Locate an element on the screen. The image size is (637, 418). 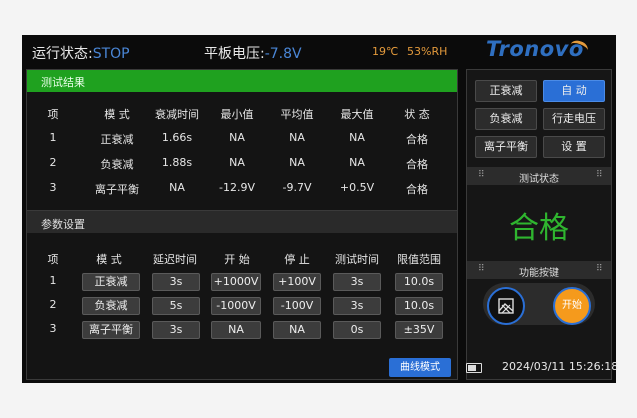
temperature: 19℃ is located at coordinates (385, 51).